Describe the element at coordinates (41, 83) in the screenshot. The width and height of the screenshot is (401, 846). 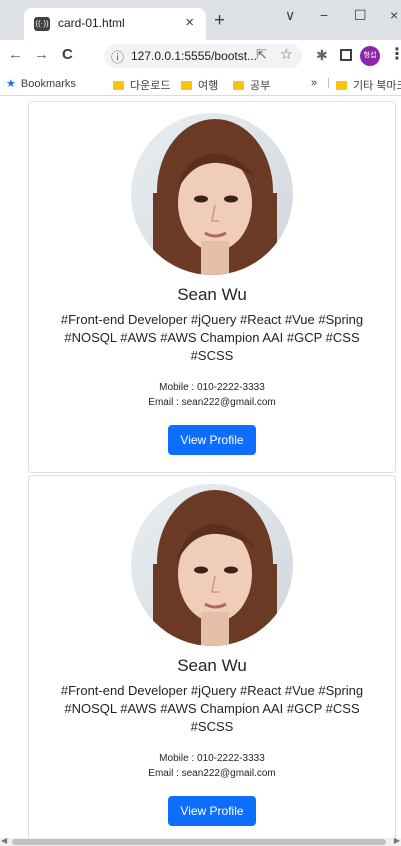
I see `bookmarks-item: ★ Bookmarks` at that location.